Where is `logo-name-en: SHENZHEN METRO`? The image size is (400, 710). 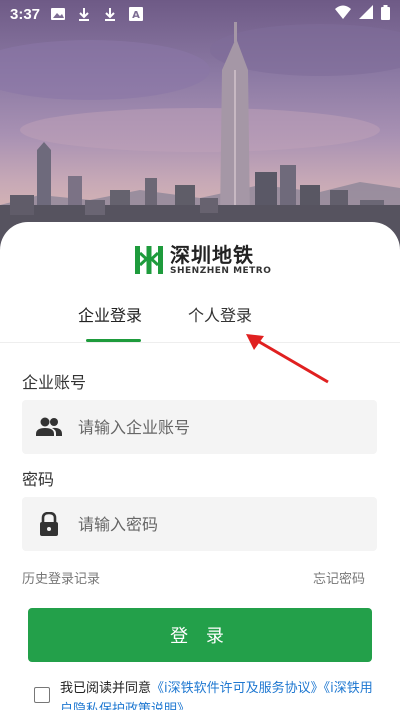
logo-name-en: SHENZHEN METRO is located at coordinates (221, 270).